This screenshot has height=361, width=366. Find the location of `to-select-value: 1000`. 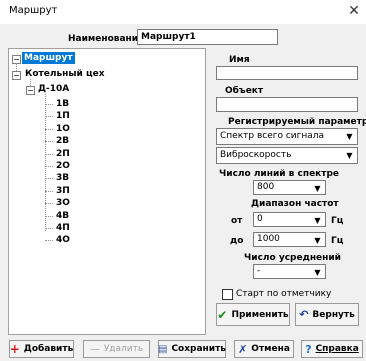

to-select-value: 1000 is located at coordinates (268, 239).